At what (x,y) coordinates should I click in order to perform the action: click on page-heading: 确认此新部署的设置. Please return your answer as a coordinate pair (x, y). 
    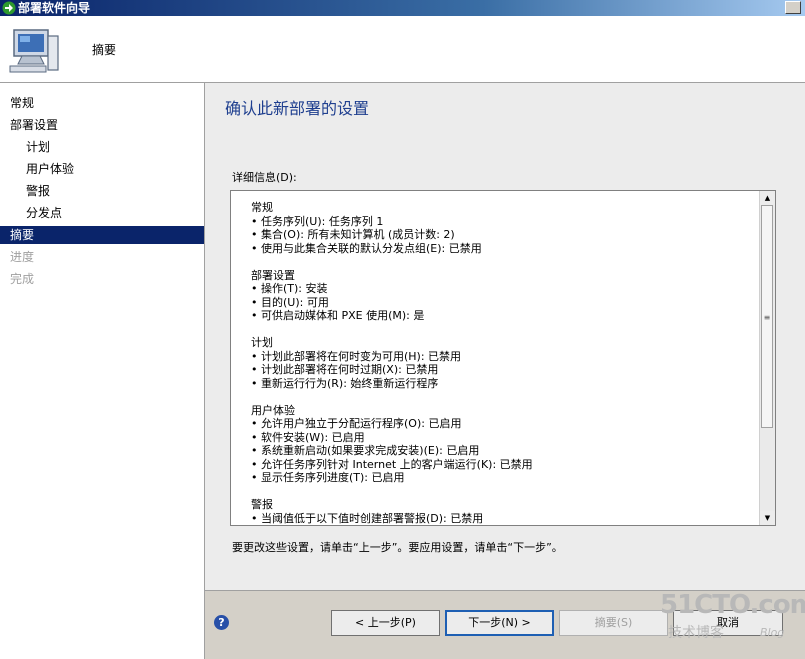
    Looking at the image, I should click on (297, 108).